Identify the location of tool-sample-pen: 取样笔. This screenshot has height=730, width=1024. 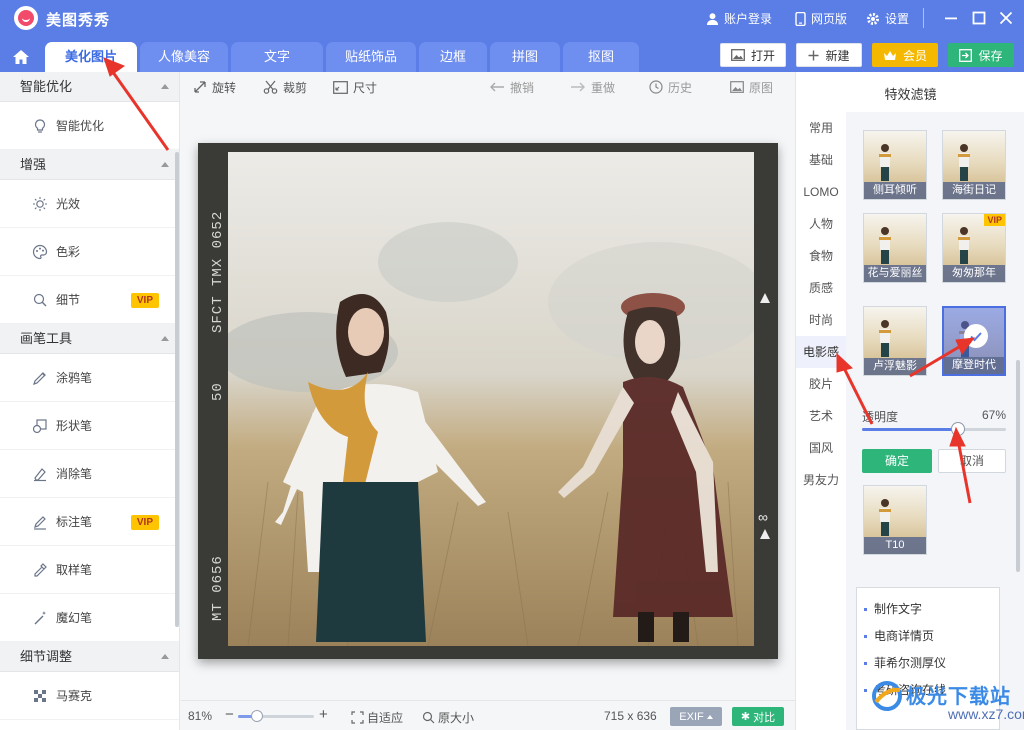
(89, 570).